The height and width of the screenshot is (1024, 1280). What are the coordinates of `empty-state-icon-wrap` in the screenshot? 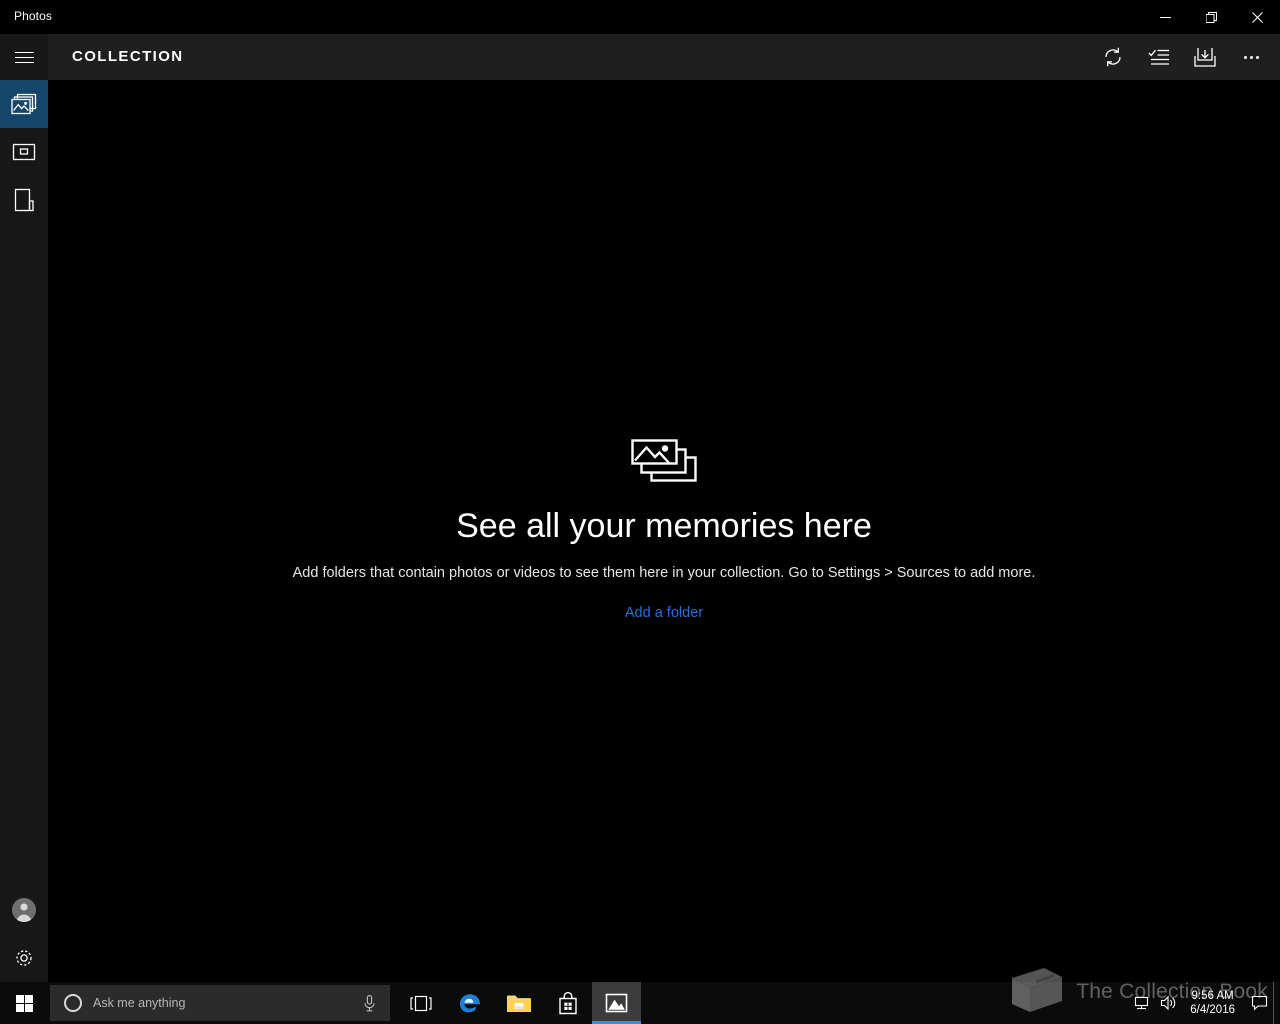 It's located at (664, 456).